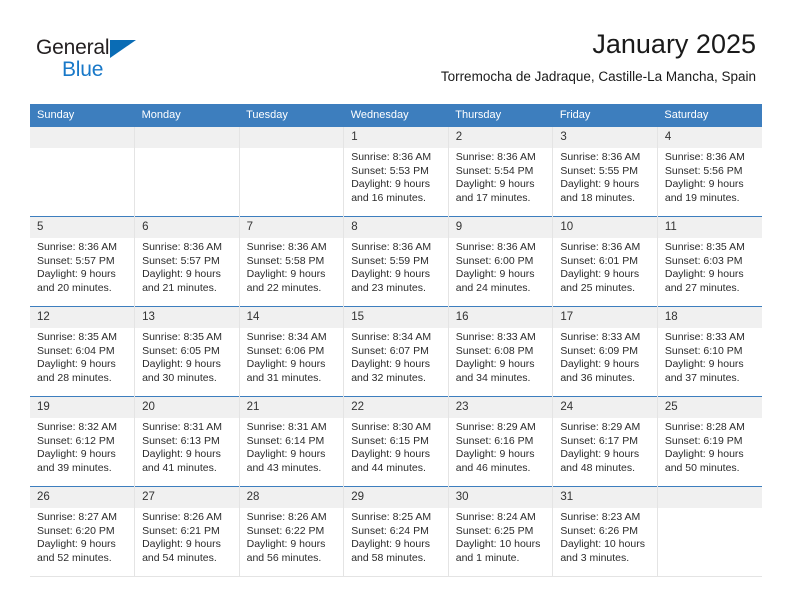  What do you see at coordinates (494, 170) in the screenshot?
I see `day-detail-line: Sunset: 5:54 PM` at bounding box center [494, 170].